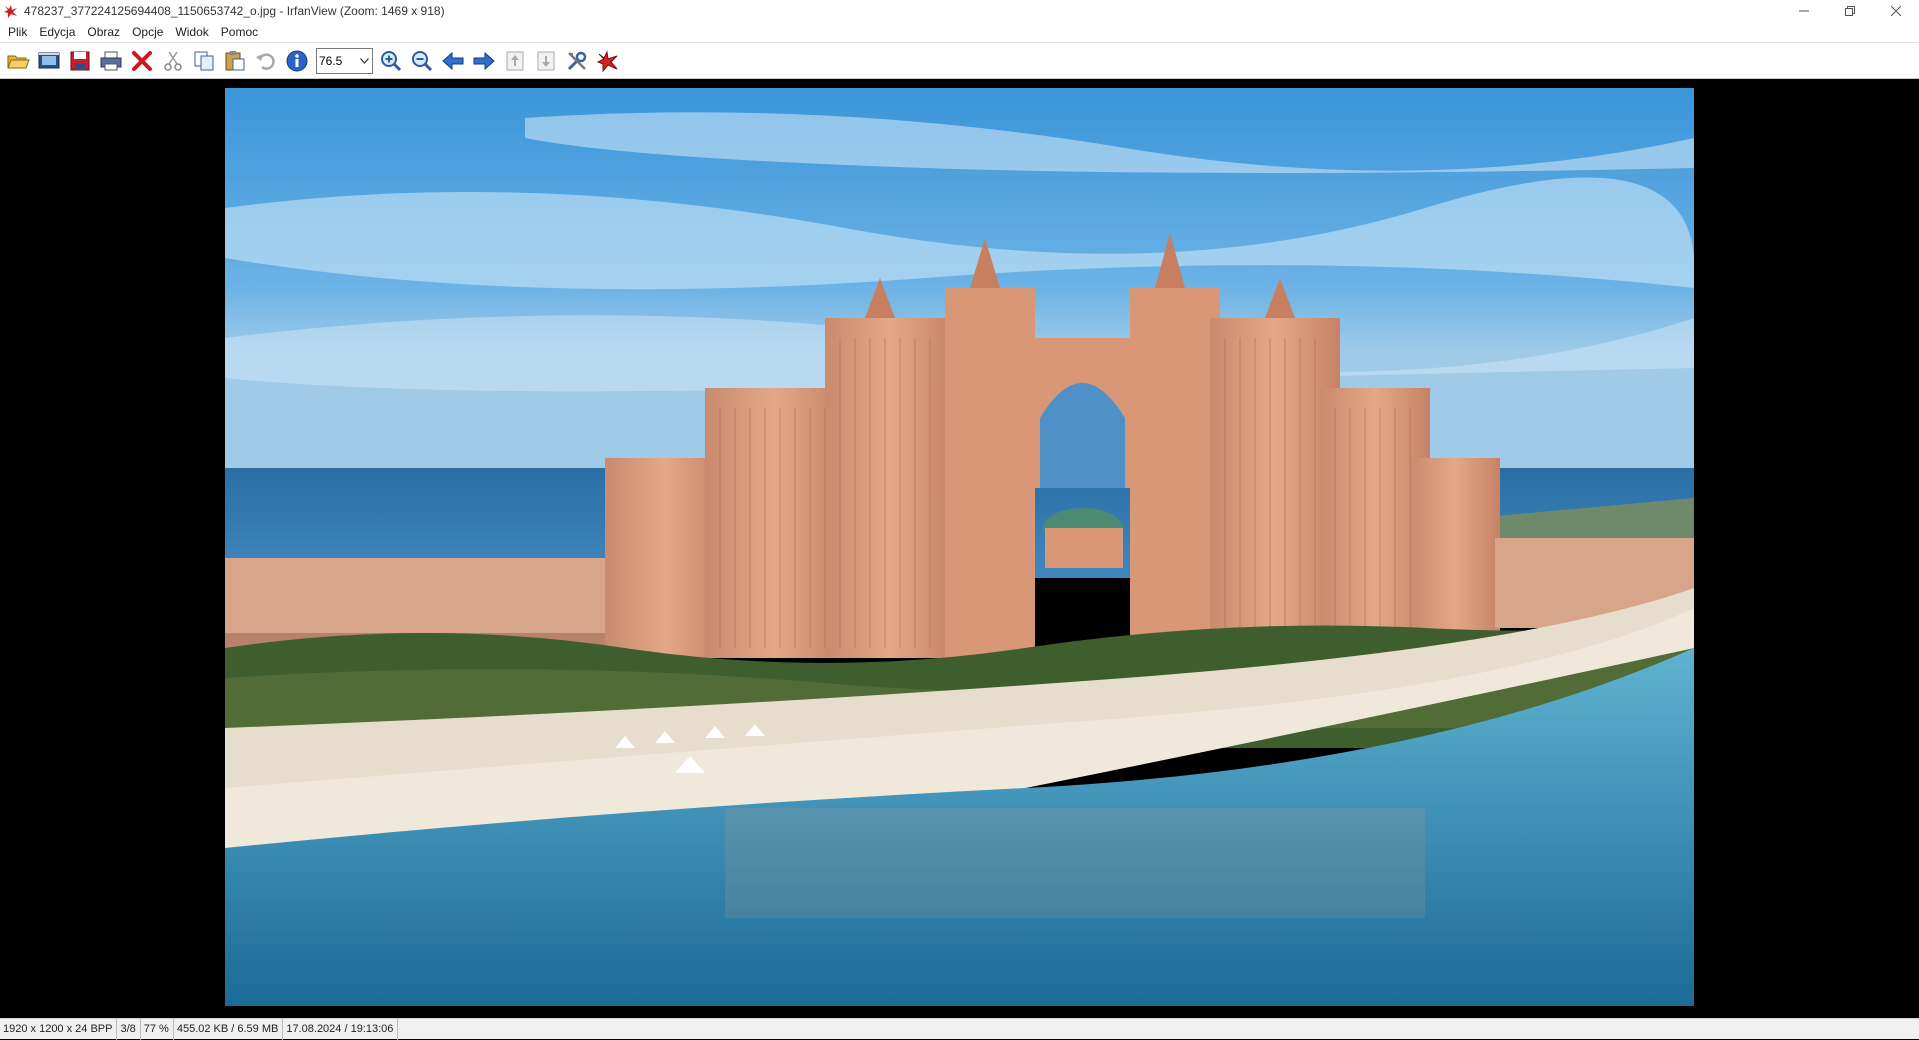 The height and width of the screenshot is (1040, 1919). I want to click on first-page-button, so click(514, 60).